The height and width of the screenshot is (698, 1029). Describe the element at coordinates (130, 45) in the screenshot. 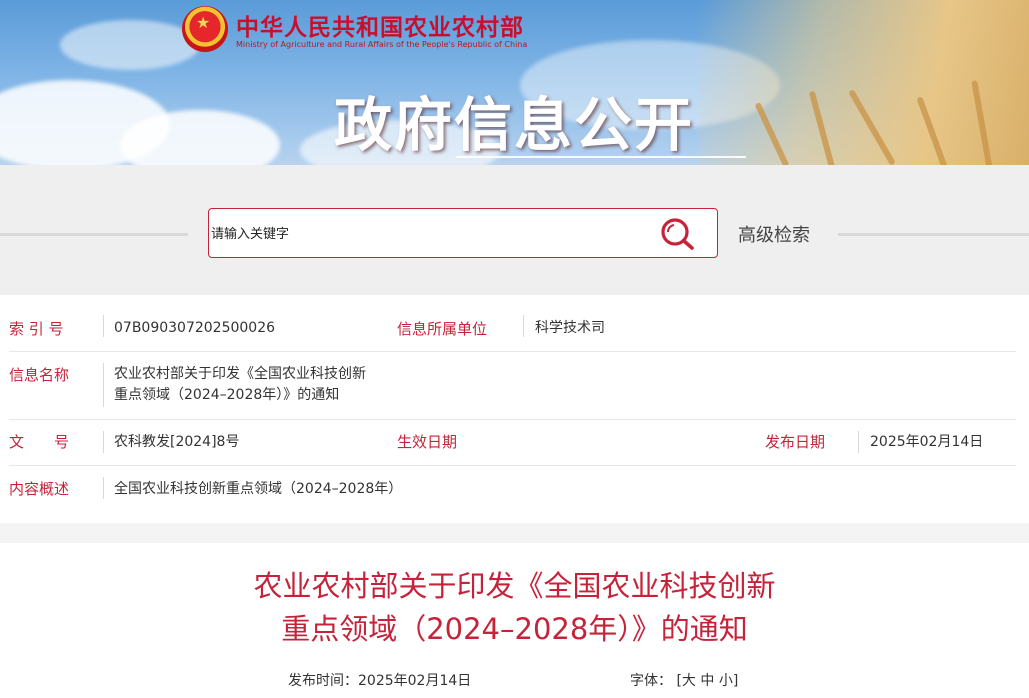

I see `cloud-decoration` at that location.